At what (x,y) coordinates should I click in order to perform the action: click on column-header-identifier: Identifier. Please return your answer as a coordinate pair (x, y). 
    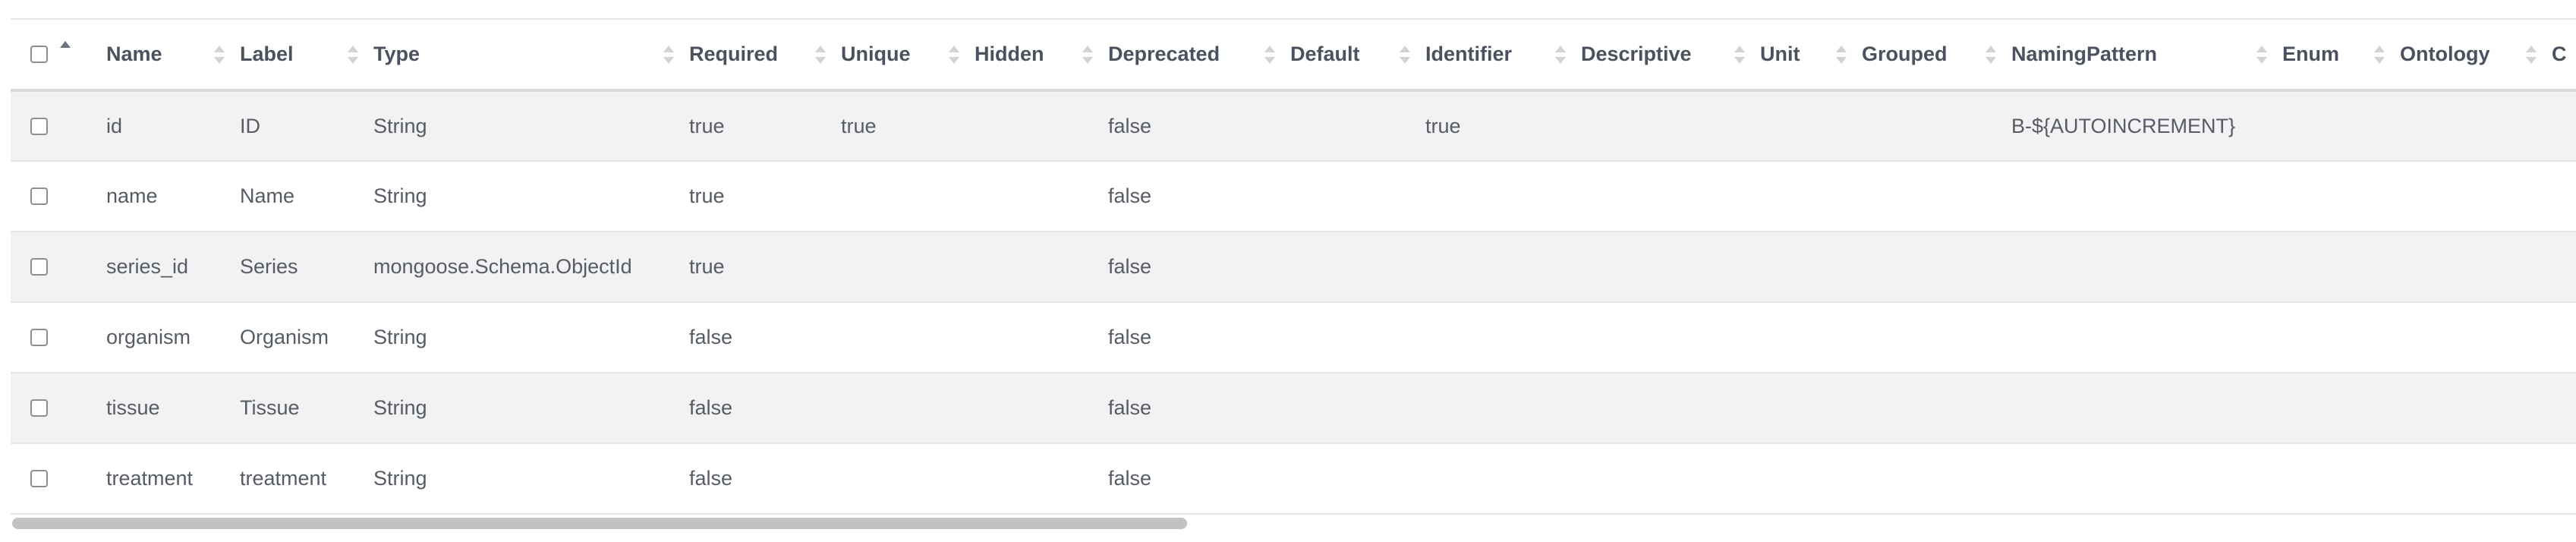
    Looking at the image, I should click on (1503, 54).